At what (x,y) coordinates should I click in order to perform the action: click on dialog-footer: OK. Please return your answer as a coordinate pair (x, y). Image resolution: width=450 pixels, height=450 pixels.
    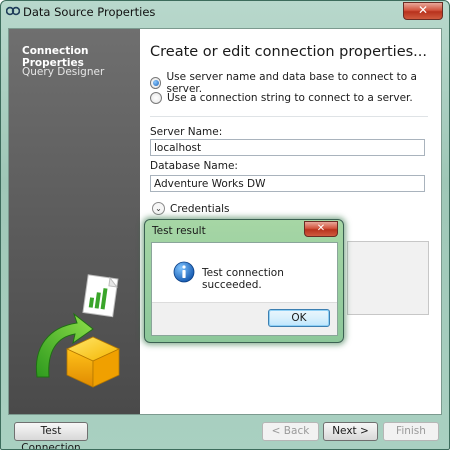
    Looking at the image, I should click on (244, 318).